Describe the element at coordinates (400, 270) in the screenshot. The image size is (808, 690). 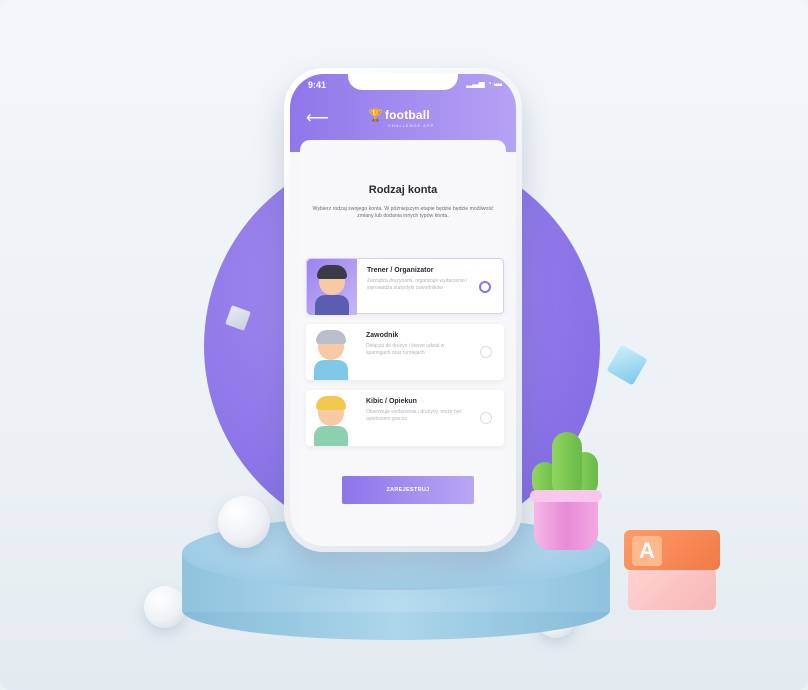
I see `option-name: Trener / Organizator` at that location.